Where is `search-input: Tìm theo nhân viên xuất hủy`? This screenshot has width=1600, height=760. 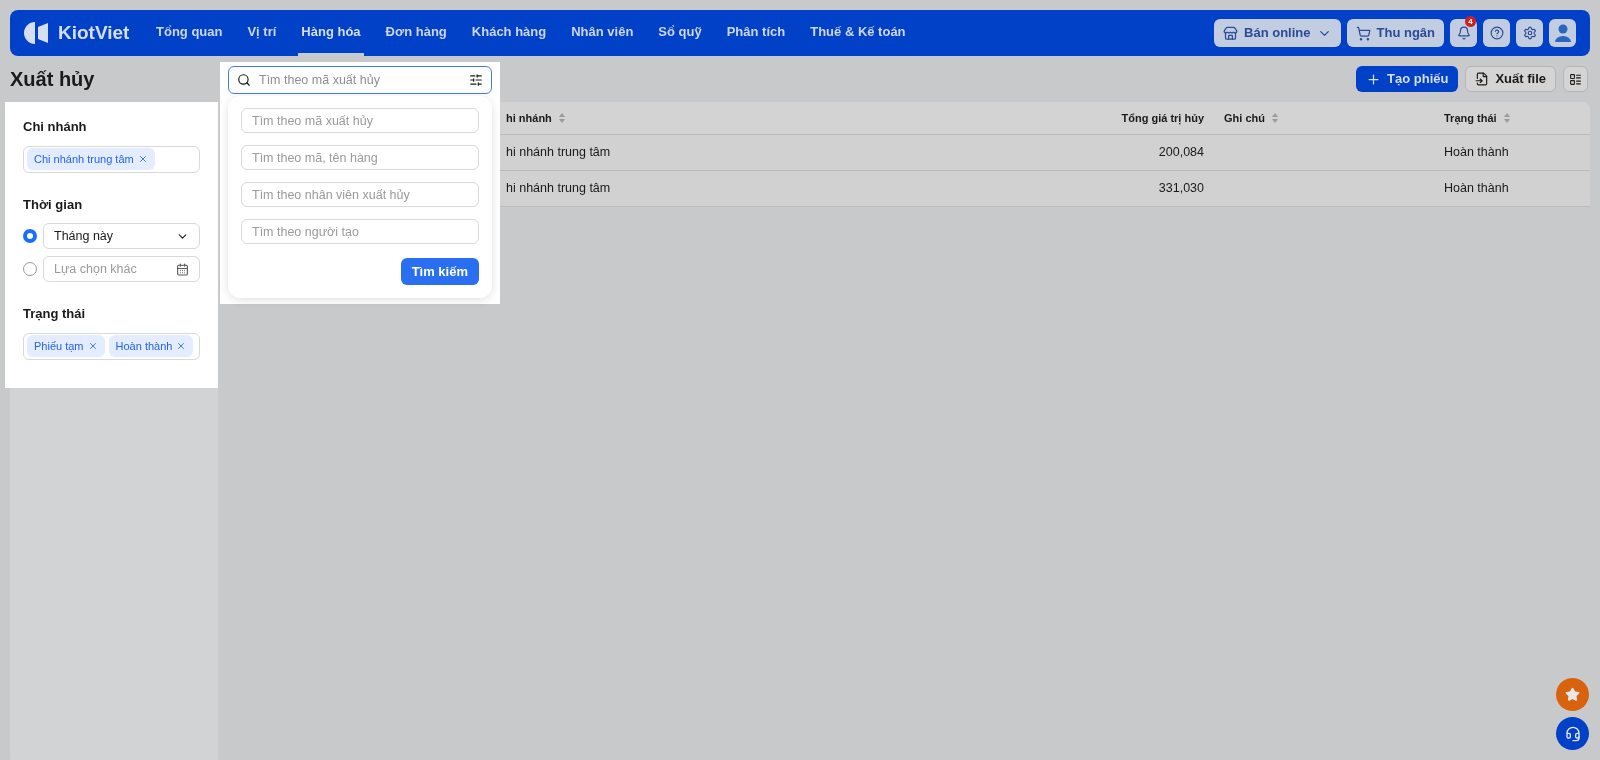
search-input: Tìm theo nhân viên xuất hủy is located at coordinates (360, 194).